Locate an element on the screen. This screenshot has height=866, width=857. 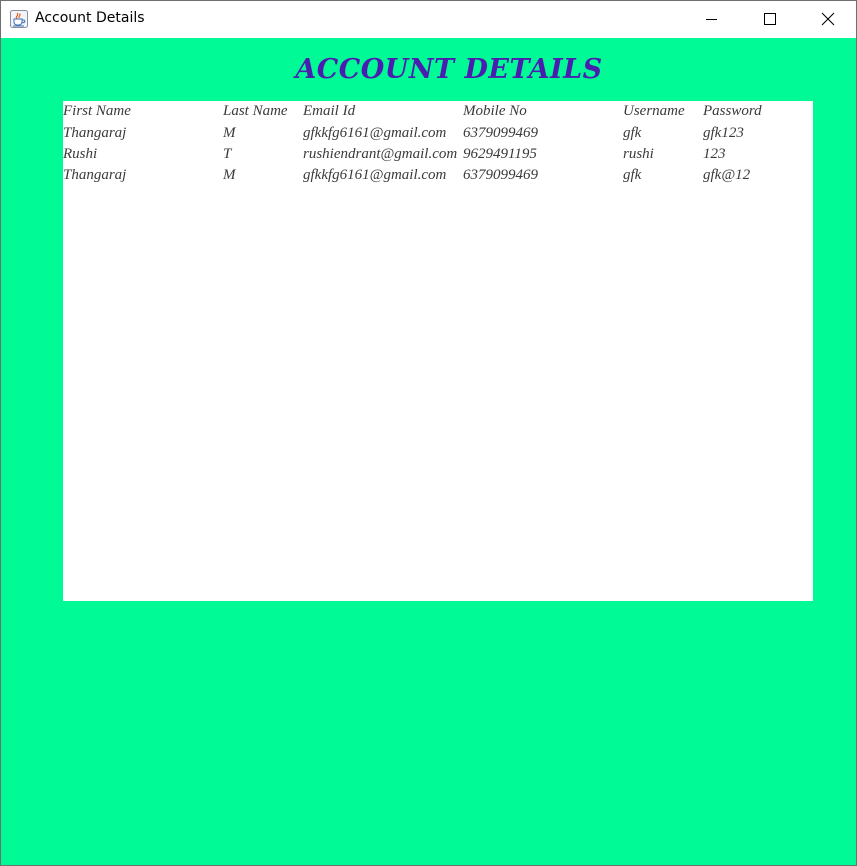
cell-password: gfk@12 is located at coordinates (727, 175).